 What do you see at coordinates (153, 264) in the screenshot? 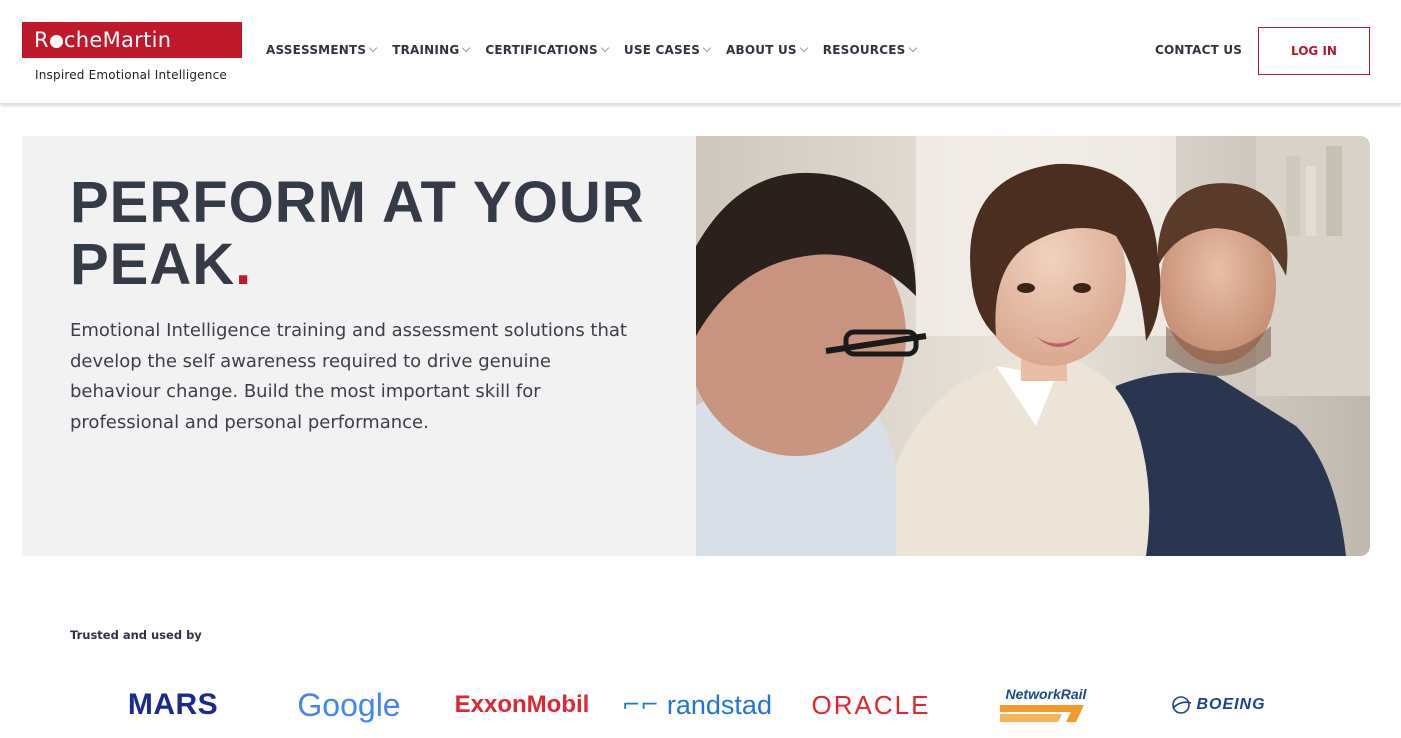
I see `hero-title-line2: PEAK` at bounding box center [153, 264].